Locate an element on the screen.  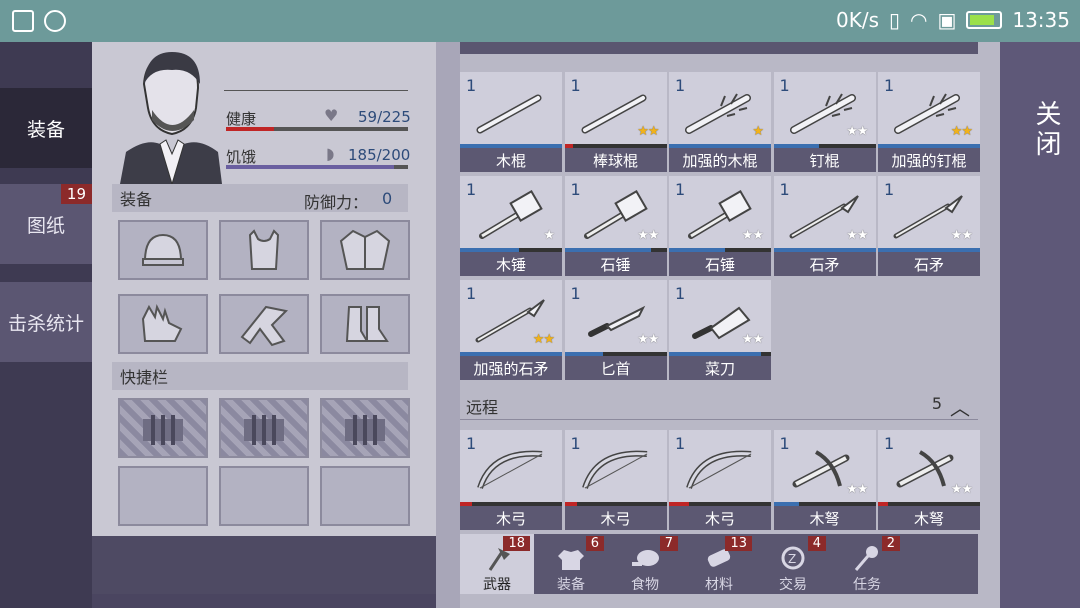
inventory-item: 1 ★★ 加强的钉棍 is located at coordinates (929, 122).